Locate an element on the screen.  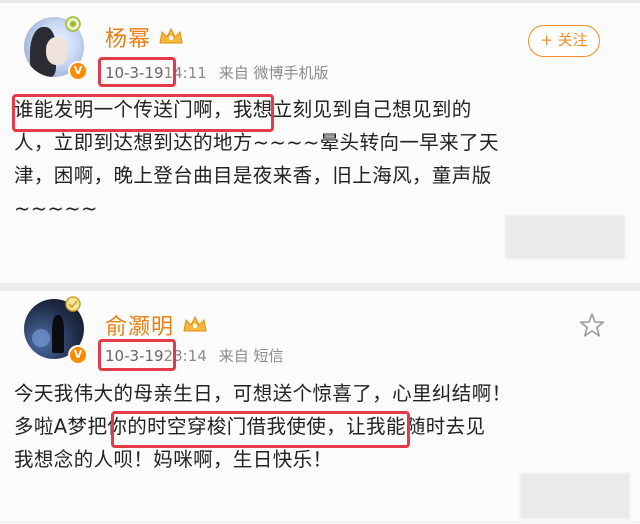
post-source: 来自 短信 is located at coordinates (251, 356).